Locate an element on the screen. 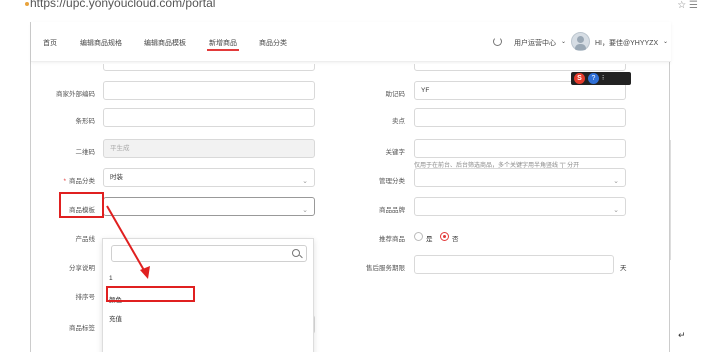 This screenshot has height=352, width=702. pilcrow-mark: ↵ is located at coordinates (682, 335).